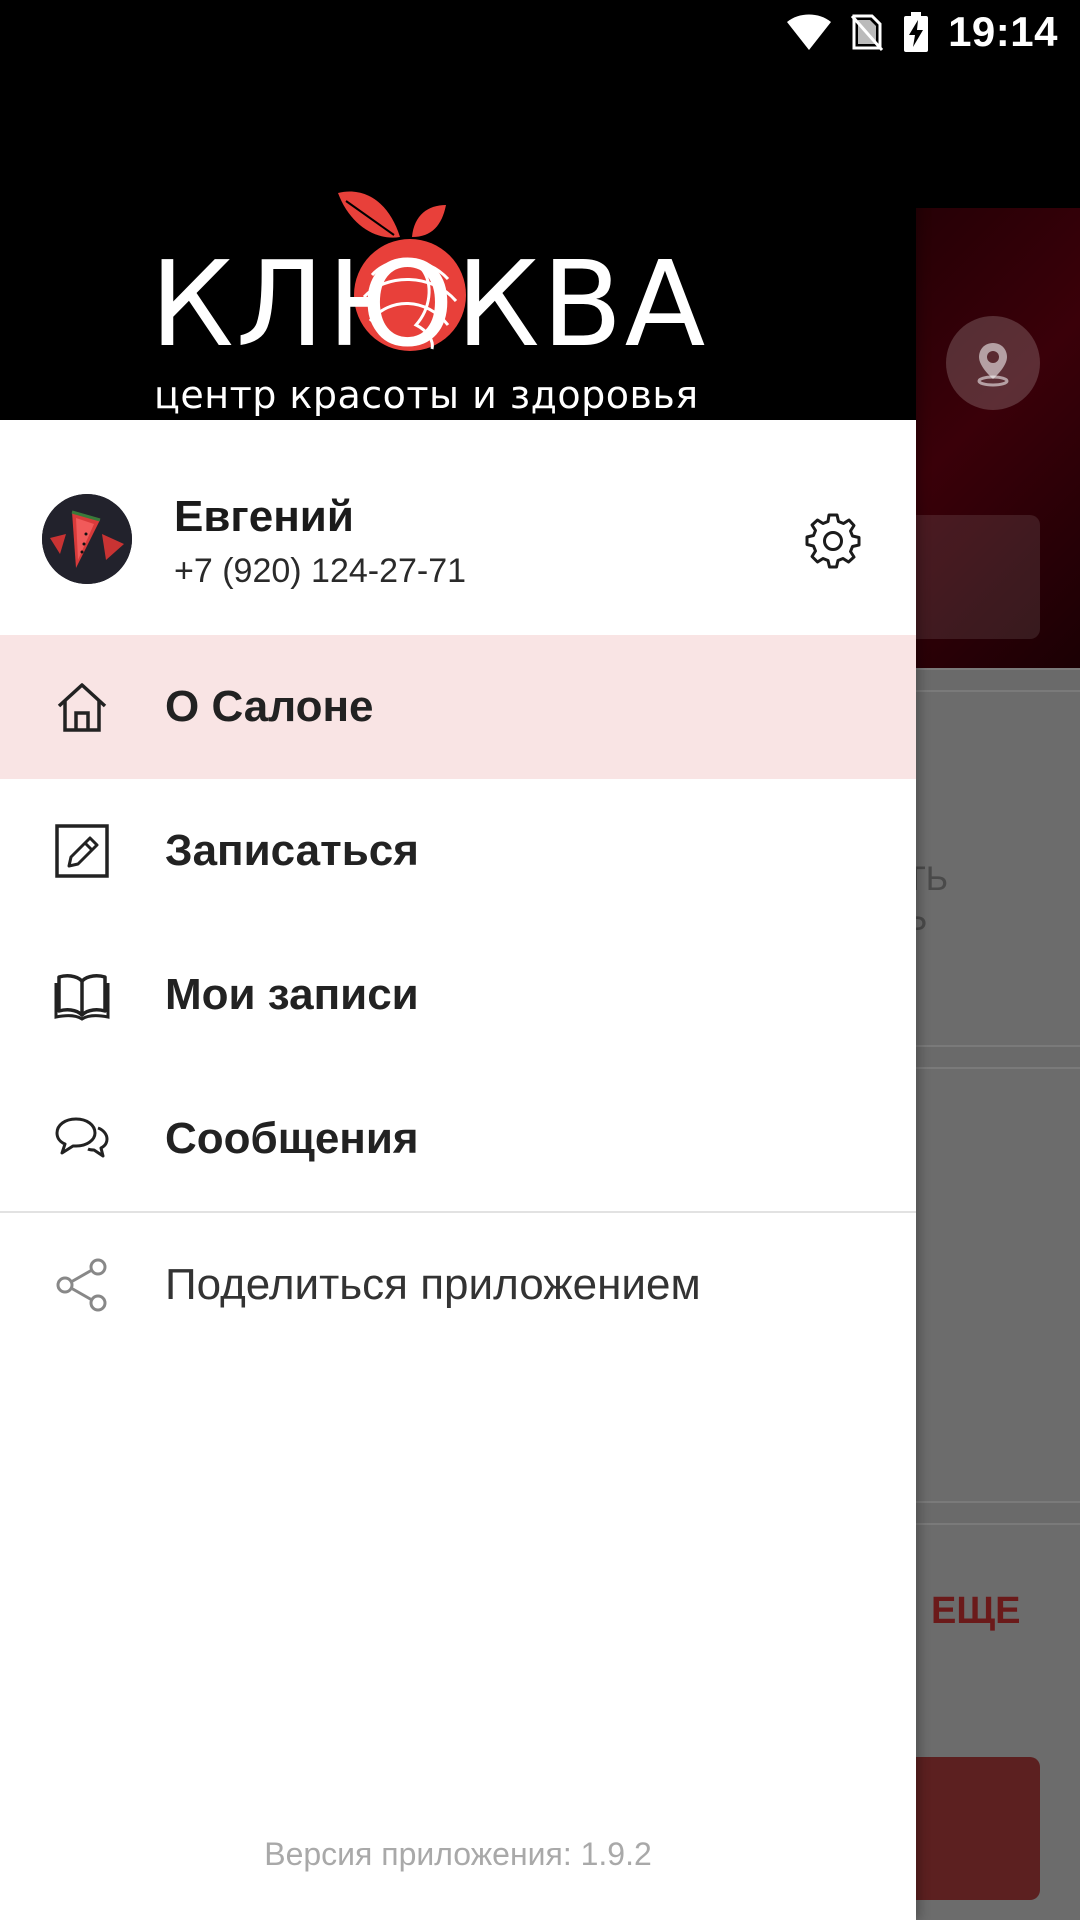 The height and width of the screenshot is (1920, 1080). Describe the element at coordinates (458, 1854) in the screenshot. I see `app-version: Версия приложения: 1.9.2` at that location.